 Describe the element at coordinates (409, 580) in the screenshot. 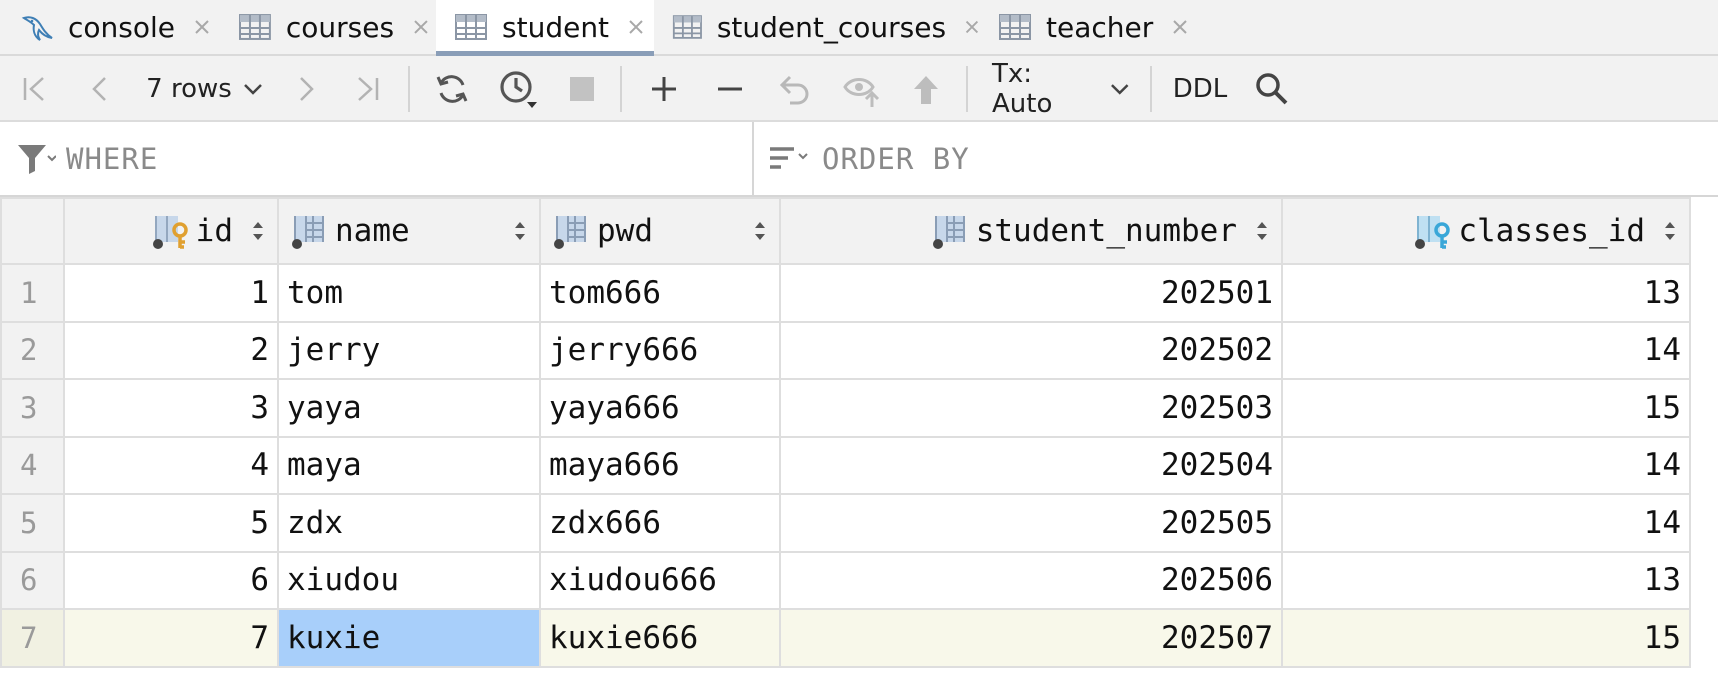

I see `cell-name: xiudou` at that location.